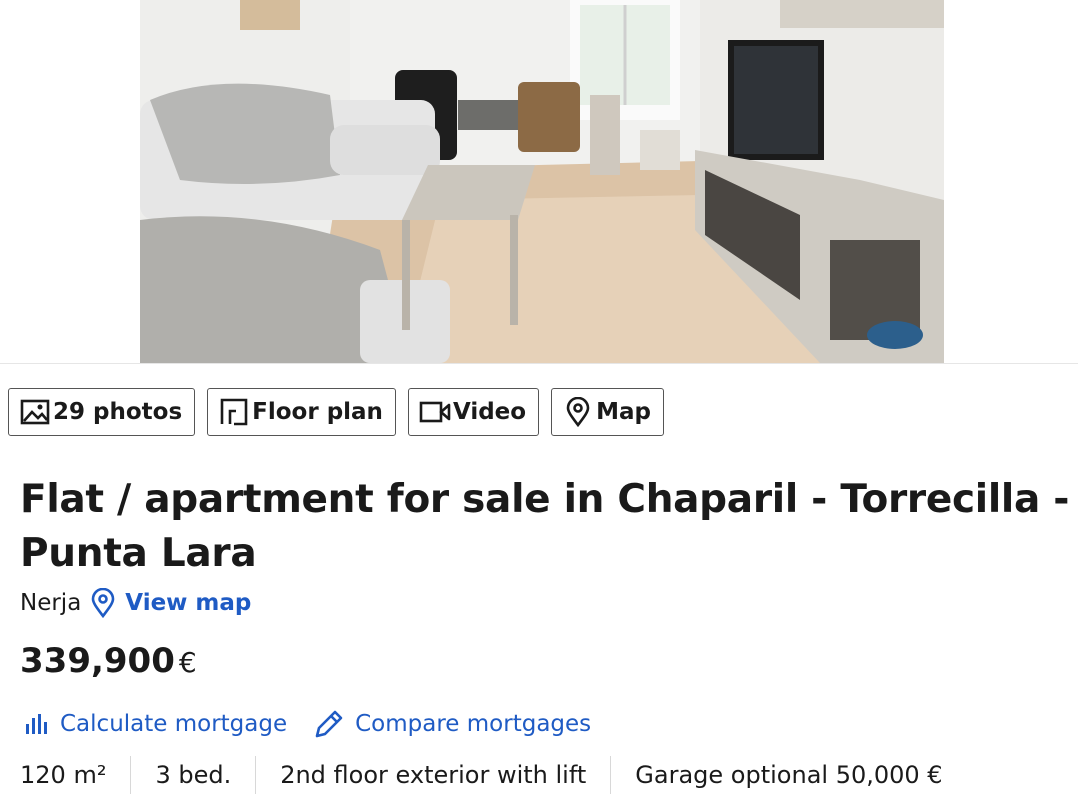 The height and width of the screenshot is (806, 1078). What do you see at coordinates (489, 412) in the screenshot?
I see `video-button-label: Video` at bounding box center [489, 412].